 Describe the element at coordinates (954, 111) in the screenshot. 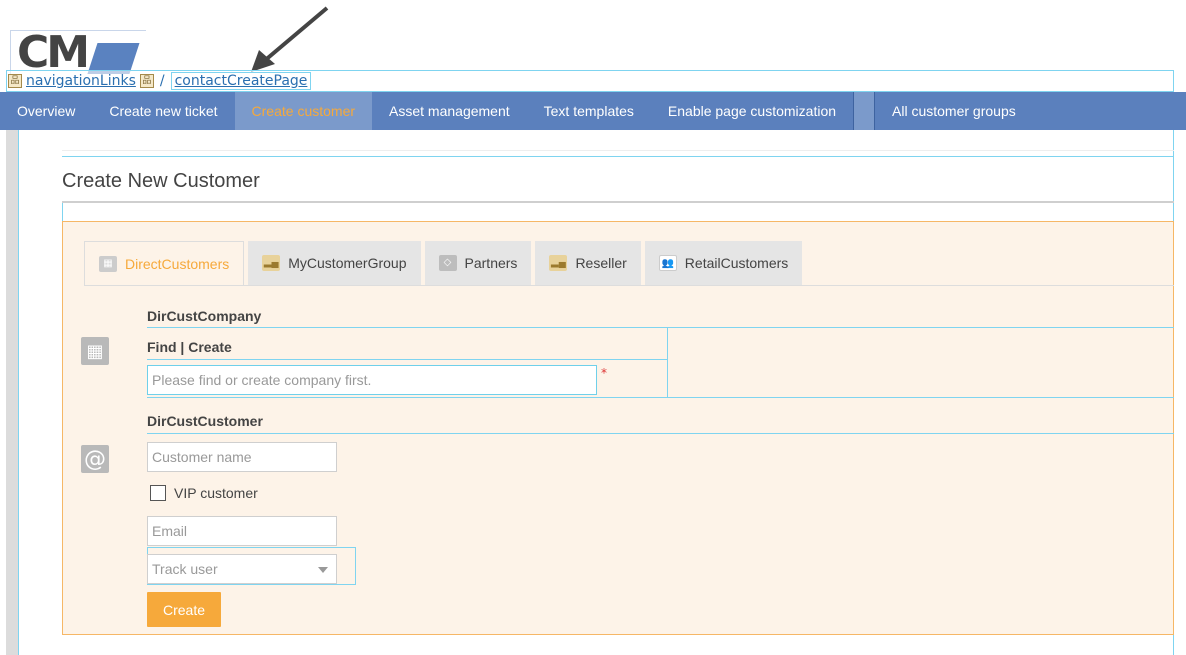

I see `nav-item-customer-groups: All customer groups` at that location.